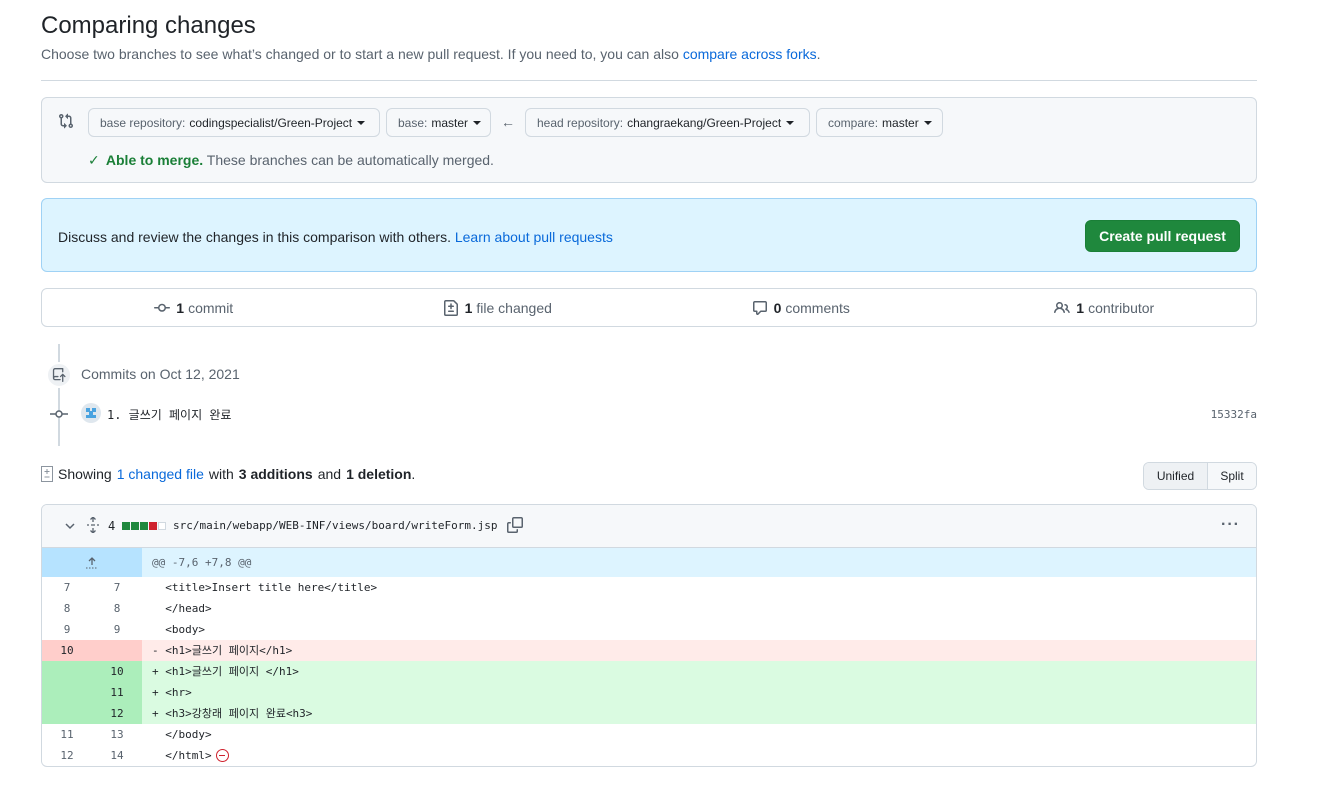  I want to click on showing-with: with, so click(221, 474).